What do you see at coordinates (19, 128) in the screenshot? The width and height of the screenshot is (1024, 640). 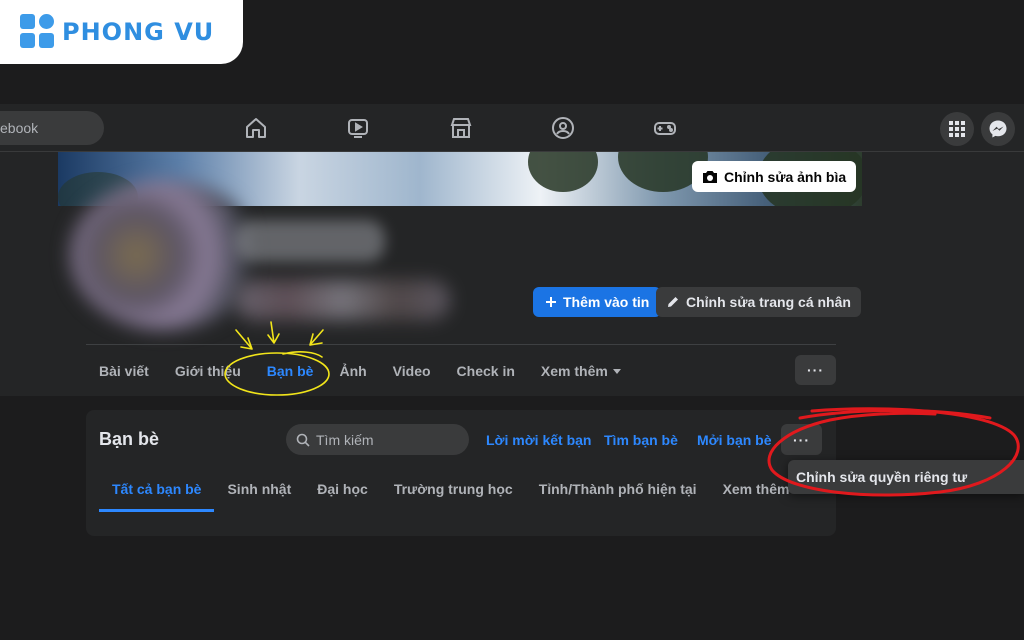 I see `search-input-text: ebook` at bounding box center [19, 128].